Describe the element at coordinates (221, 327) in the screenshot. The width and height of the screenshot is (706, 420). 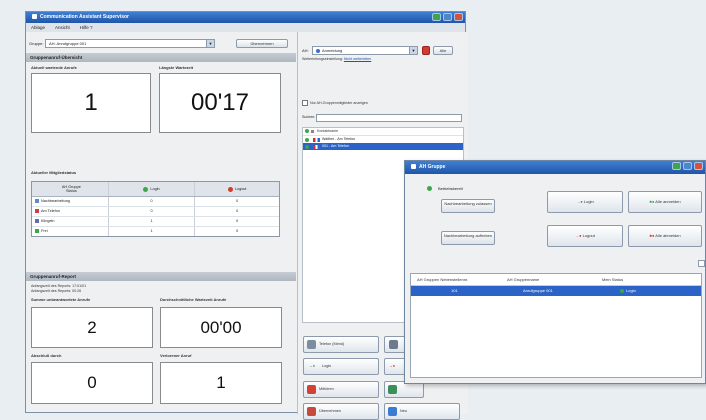
I see `avg-wait-value: 00'00` at that location.